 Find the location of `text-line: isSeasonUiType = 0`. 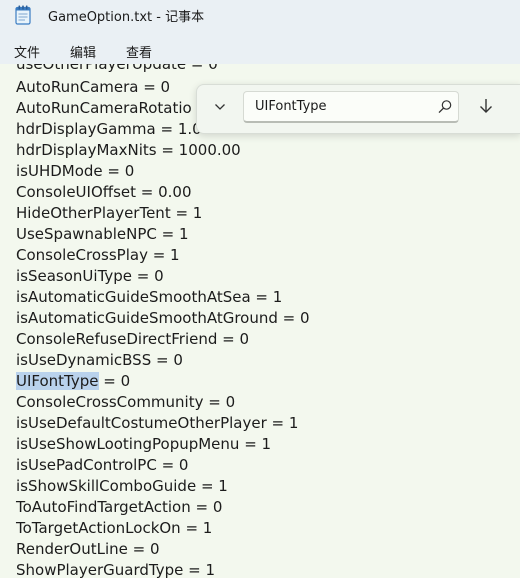

text-line: isSeasonUiType = 0 is located at coordinates (90, 276).